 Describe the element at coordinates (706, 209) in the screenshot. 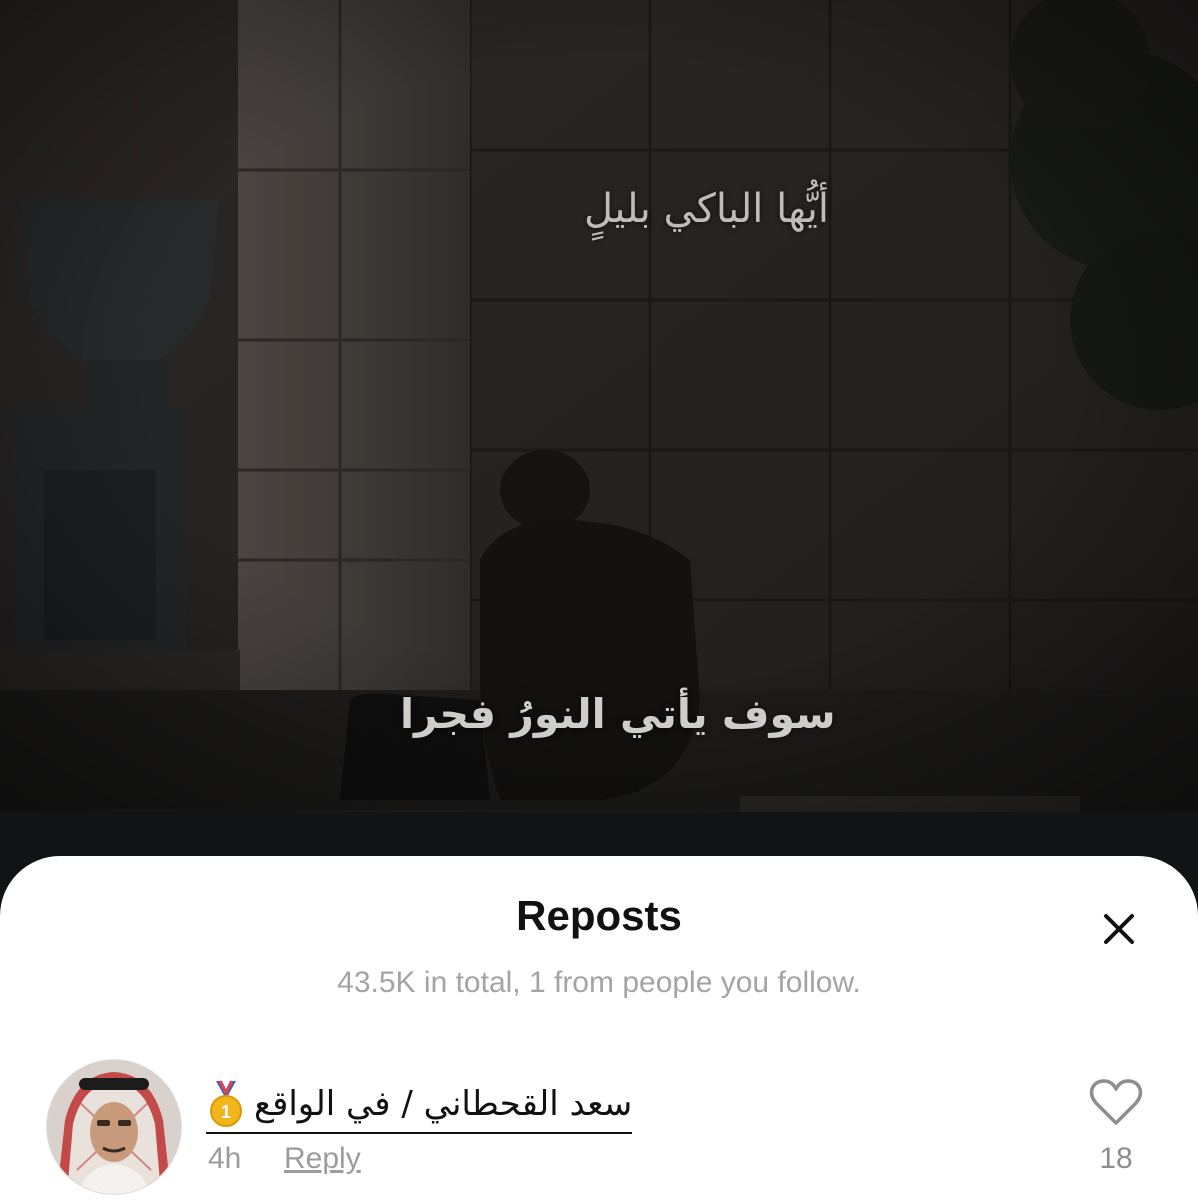

I see `video-caption-top: أيُّها الباكي بليلٍ` at that location.